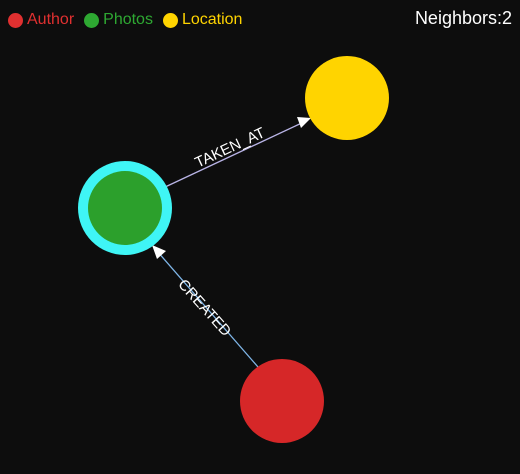  I want to click on node-location, so click(347, 98).